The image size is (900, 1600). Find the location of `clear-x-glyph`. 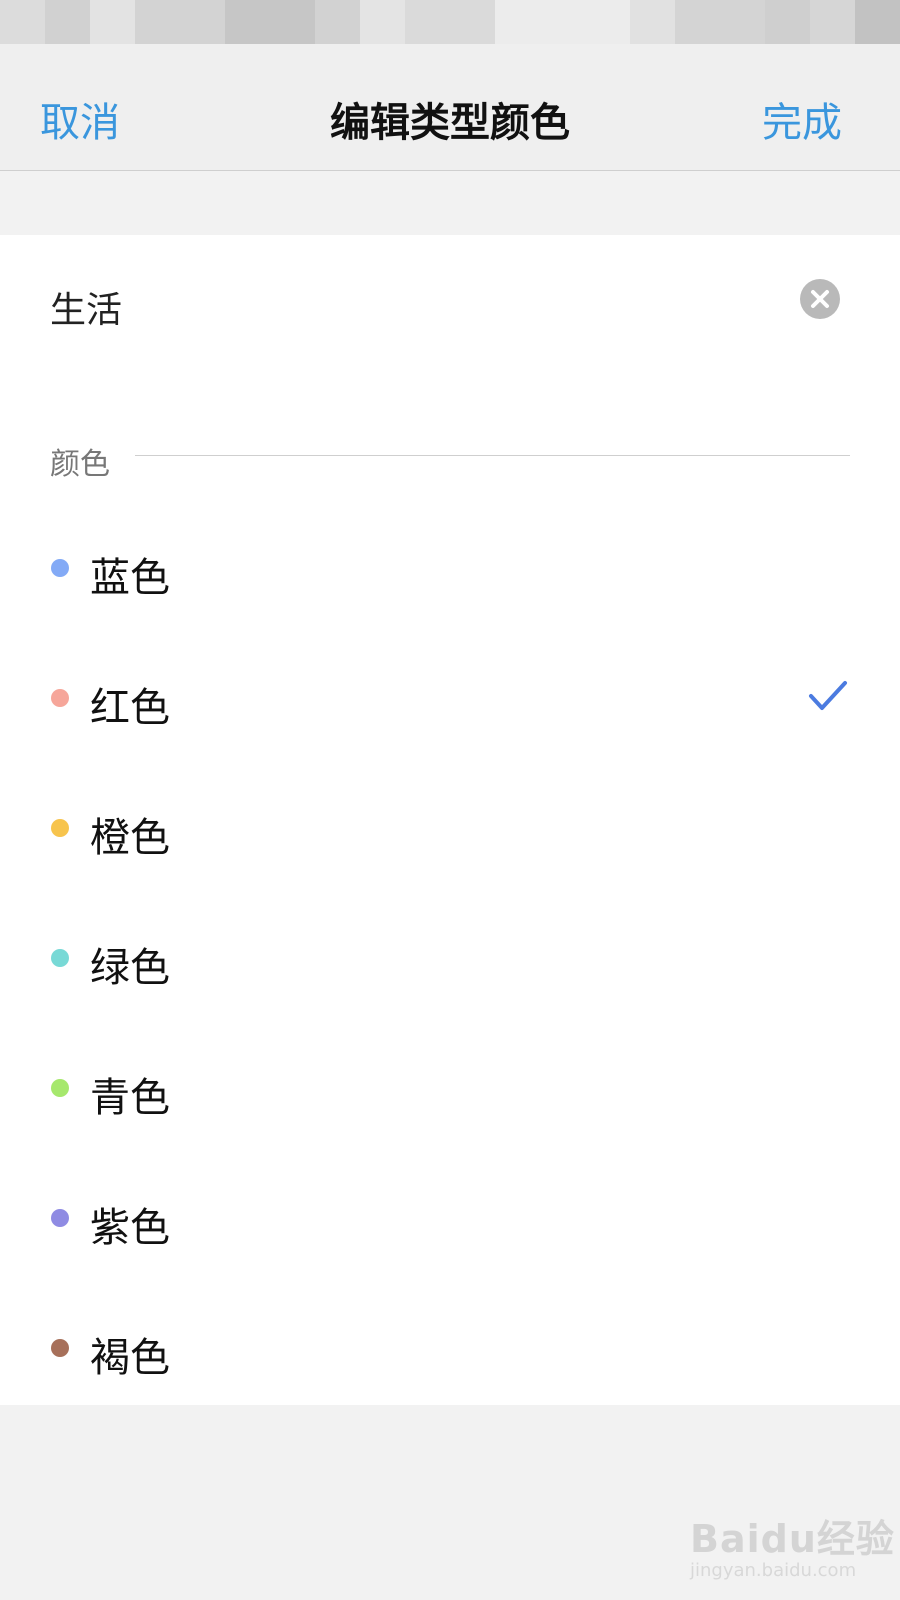

clear-x-glyph is located at coordinates (820, 299).